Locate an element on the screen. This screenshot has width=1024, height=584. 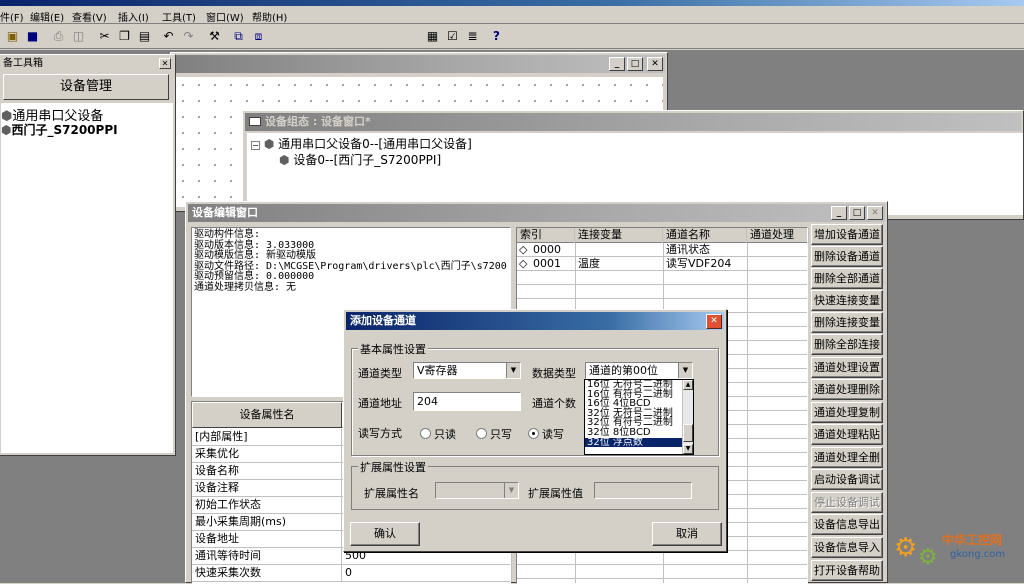
dropdown-option-selected: 32位 浮点数 is located at coordinates (639, 442).